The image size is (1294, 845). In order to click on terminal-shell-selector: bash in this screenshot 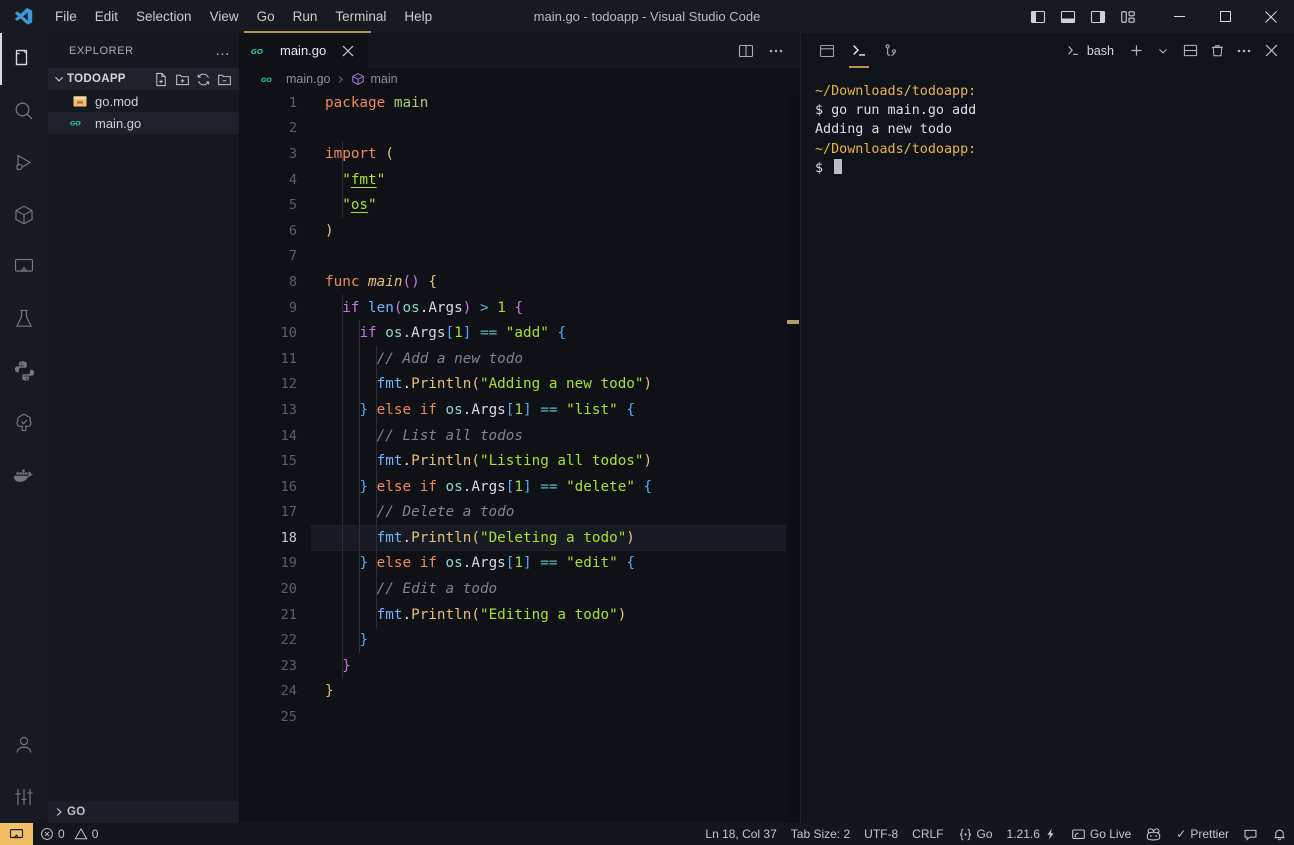, I will do `click(1093, 51)`.